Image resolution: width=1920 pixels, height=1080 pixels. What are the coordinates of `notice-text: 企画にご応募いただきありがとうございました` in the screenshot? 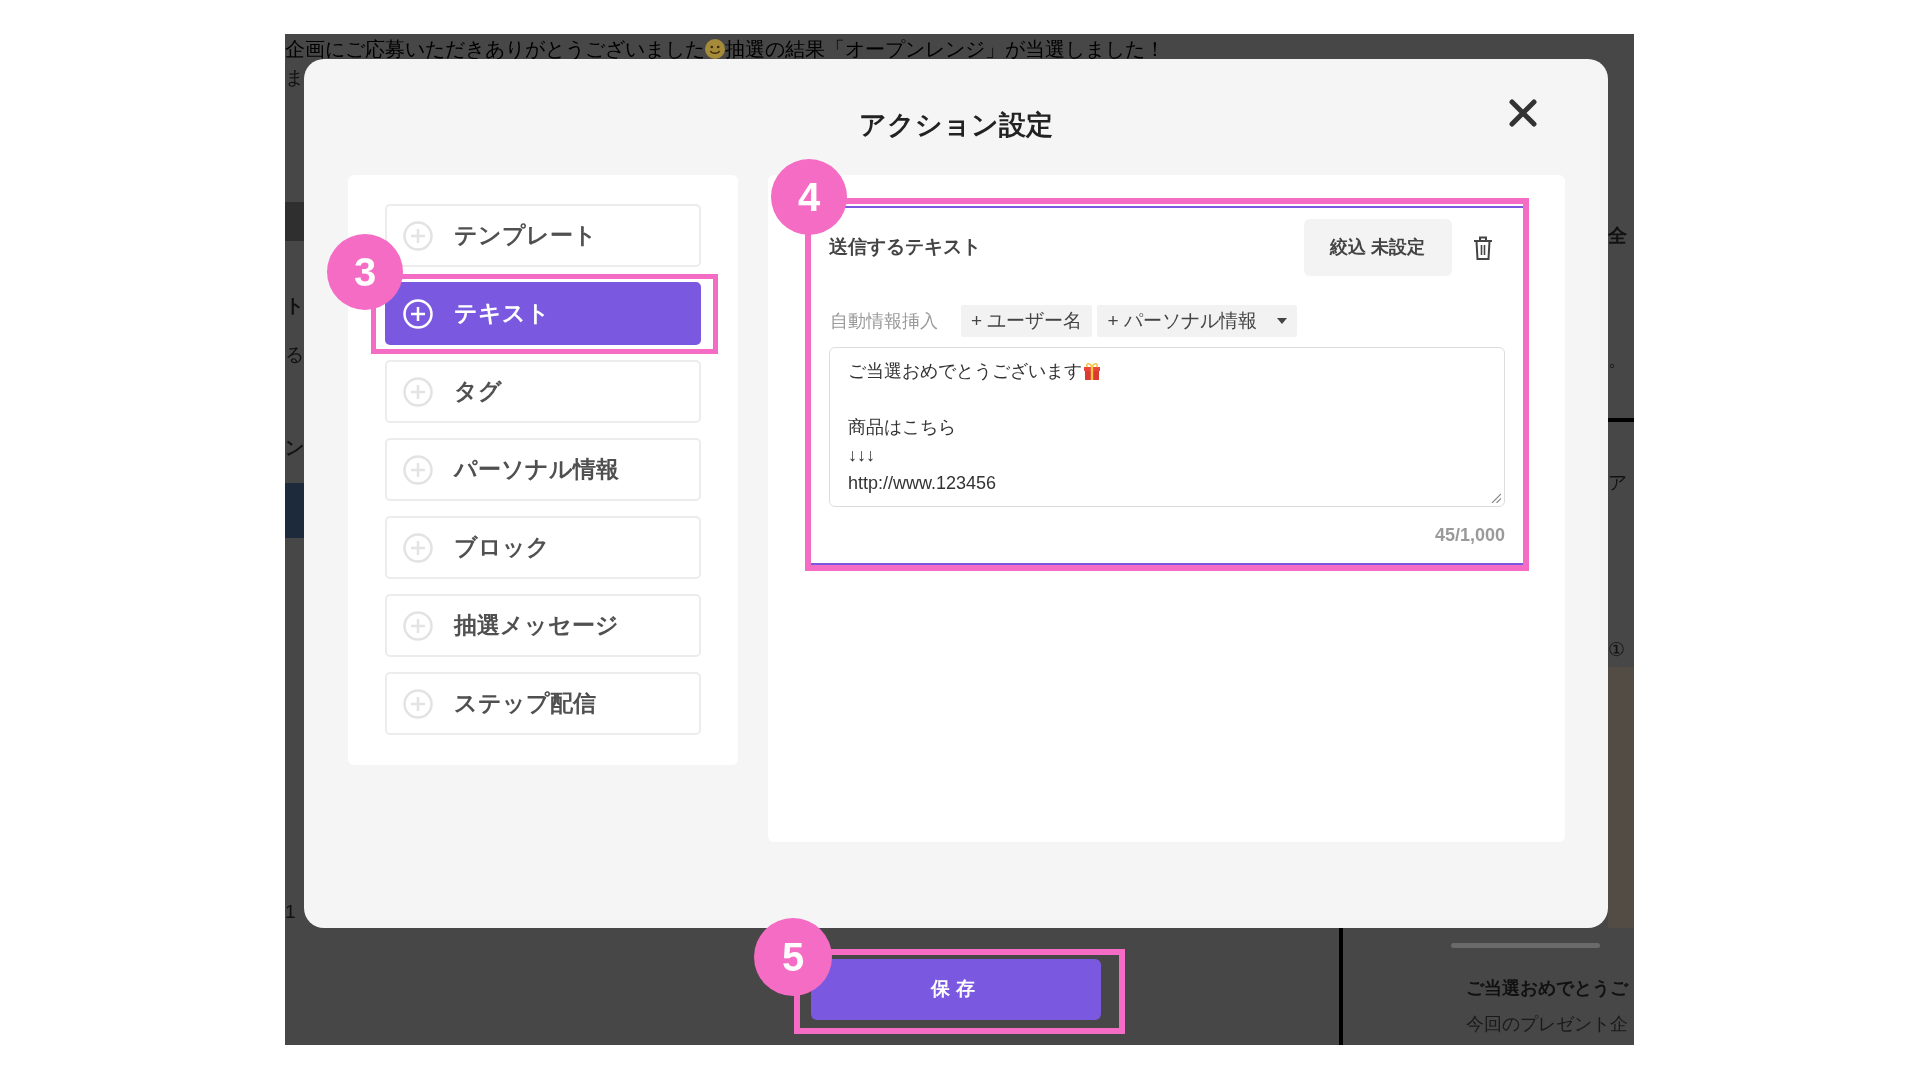 It's located at (495, 49).